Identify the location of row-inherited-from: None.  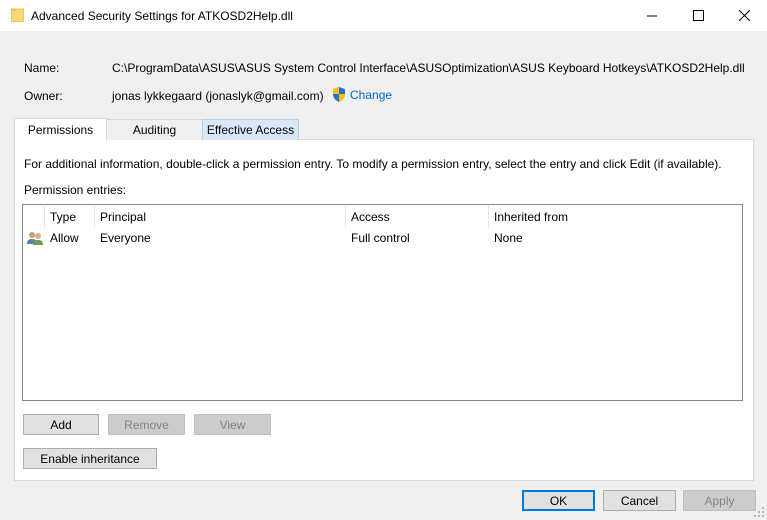
(508, 238).